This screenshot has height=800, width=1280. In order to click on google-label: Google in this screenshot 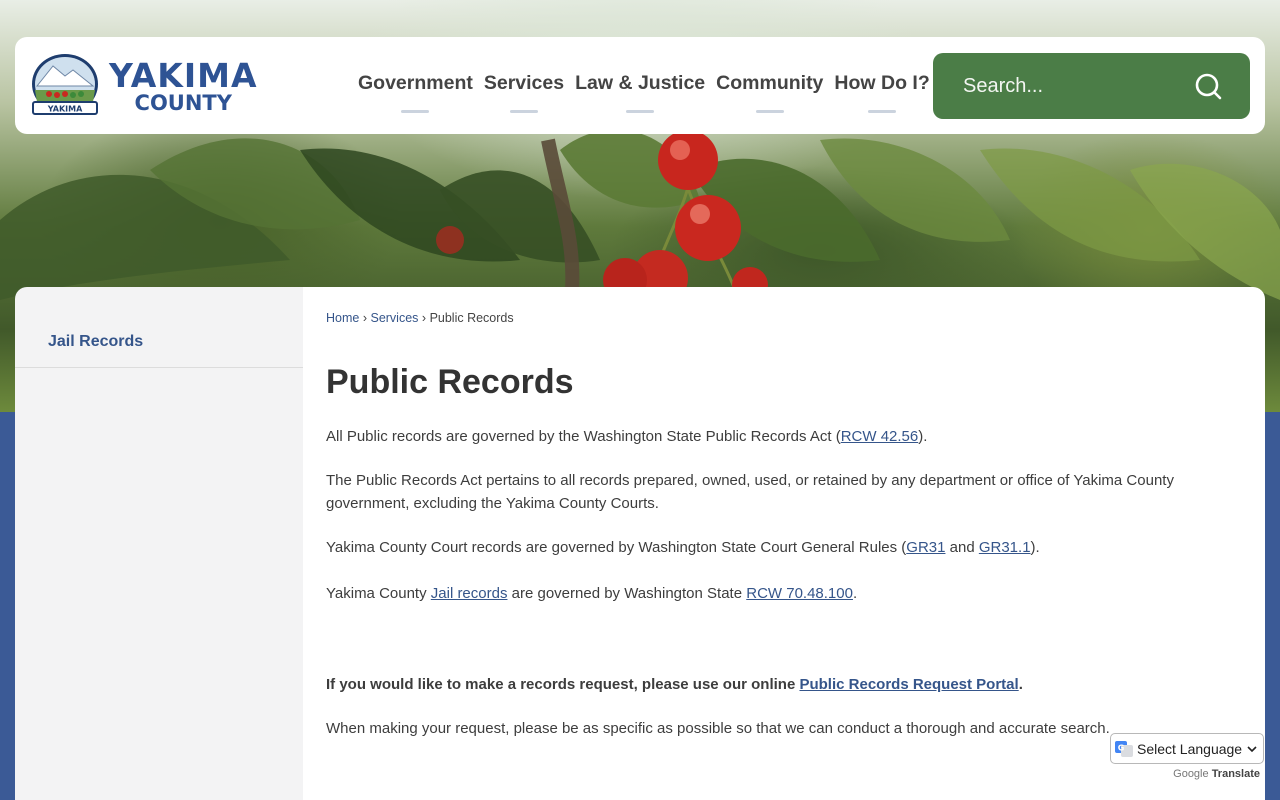, I will do `click(1191, 774)`.